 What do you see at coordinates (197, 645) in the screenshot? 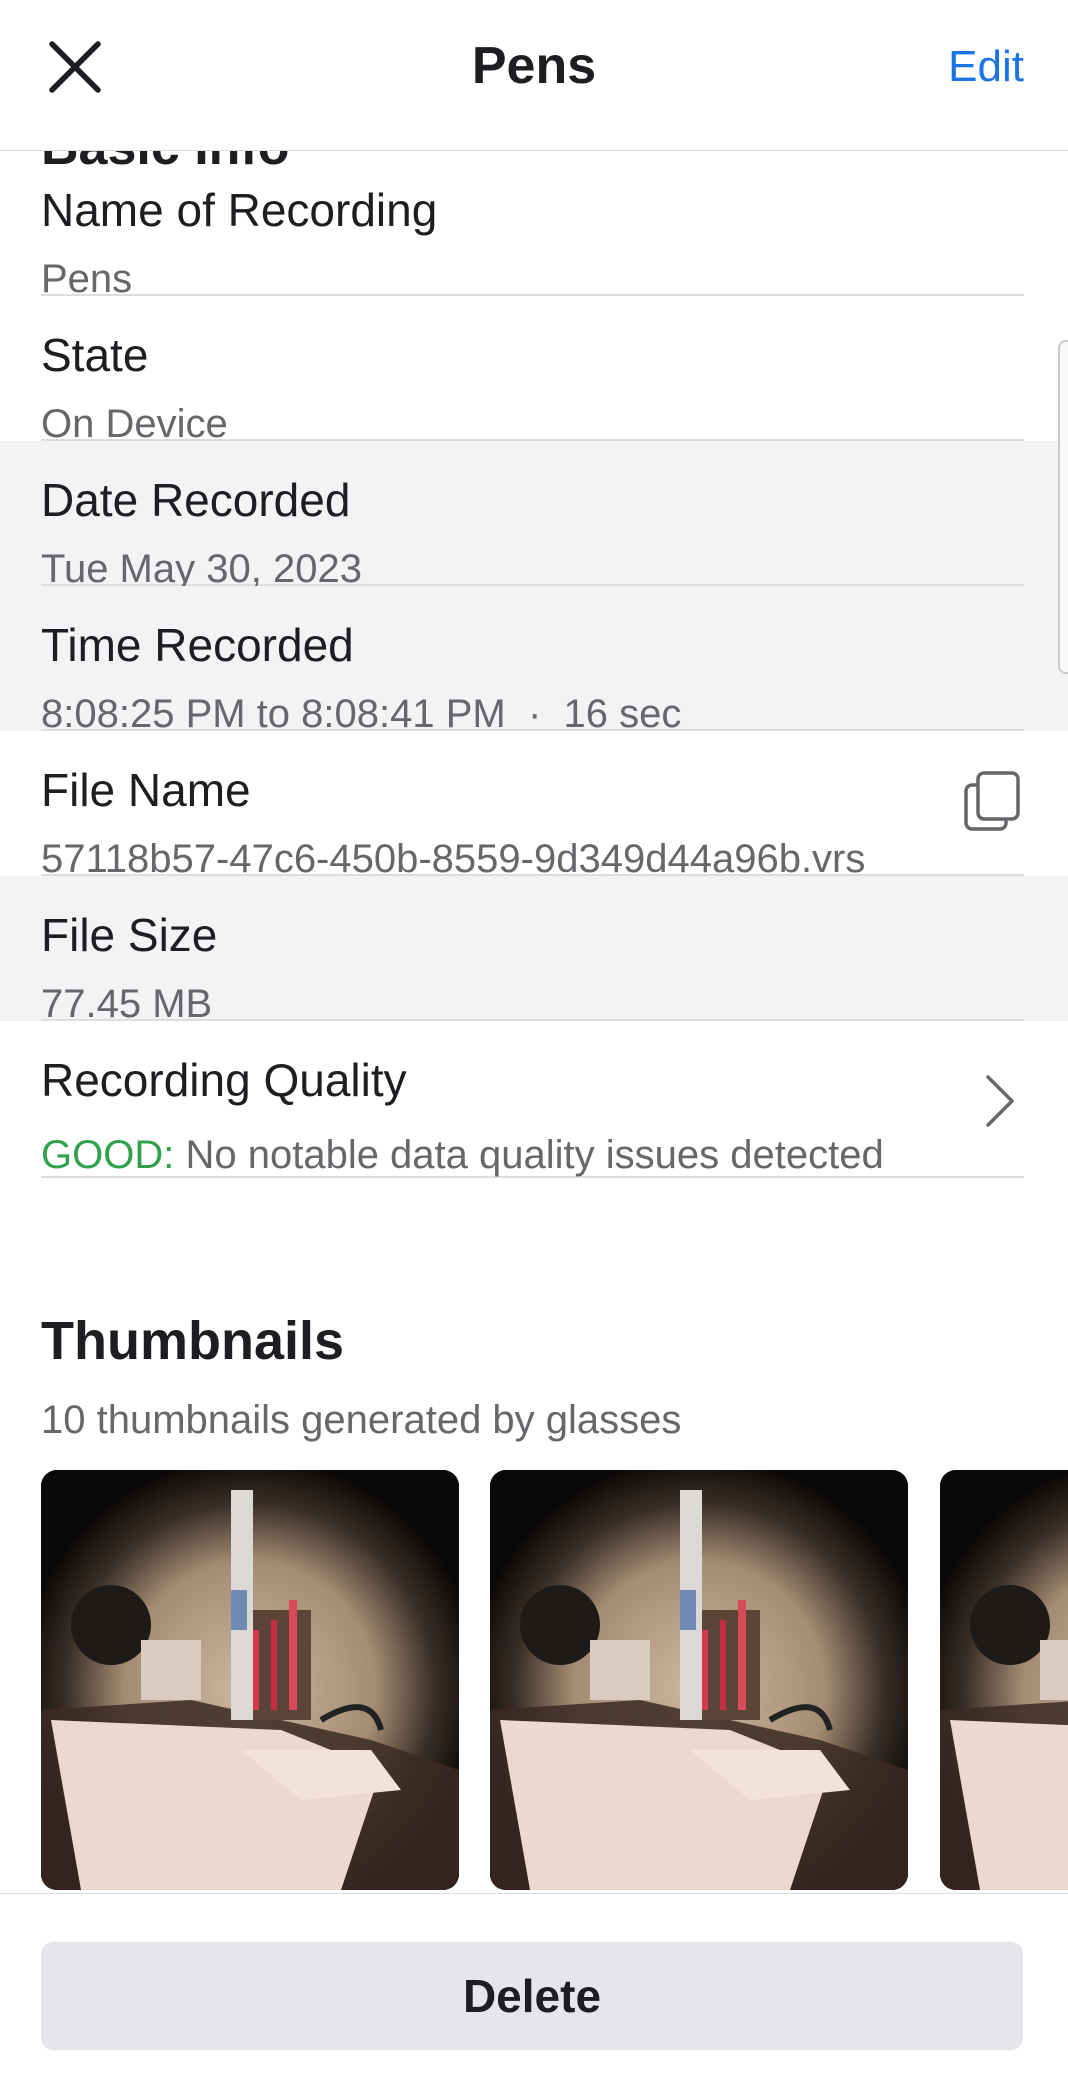
I see `detail-label: Time Recorded` at bounding box center [197, 645].